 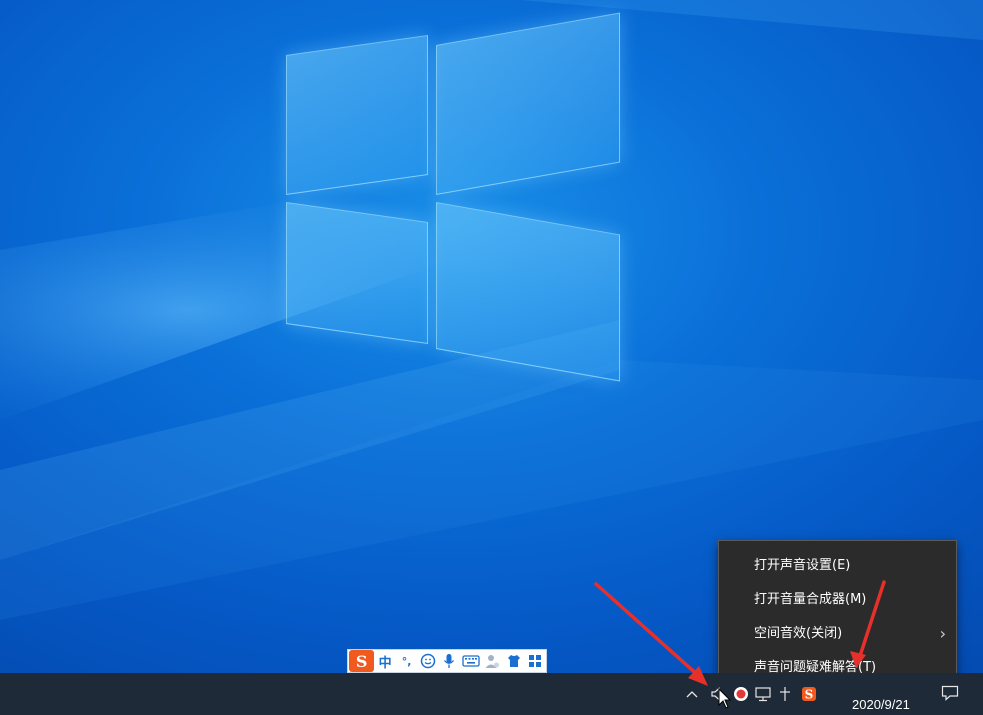 What do you see at coordinates (798, 633) in the screenshot?
I see `menu-item-label: 空间音效(关闭)` at bounding box center [798, 633].